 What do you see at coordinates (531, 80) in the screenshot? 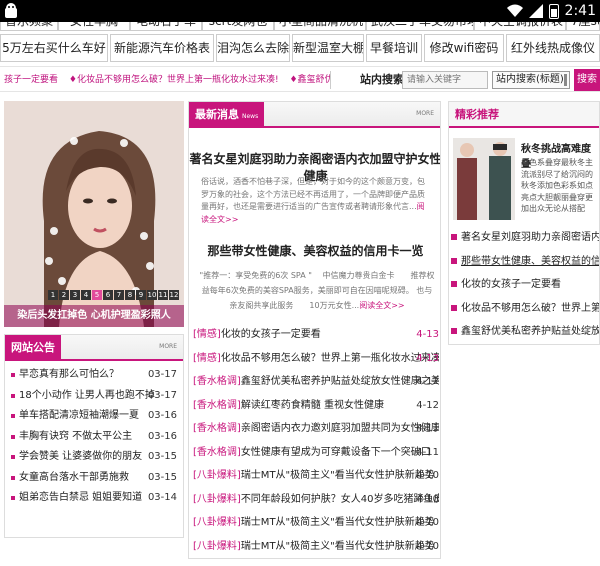
I see `search-scope-select: 站内搜索(标题)` at bounding box center [531, 80].